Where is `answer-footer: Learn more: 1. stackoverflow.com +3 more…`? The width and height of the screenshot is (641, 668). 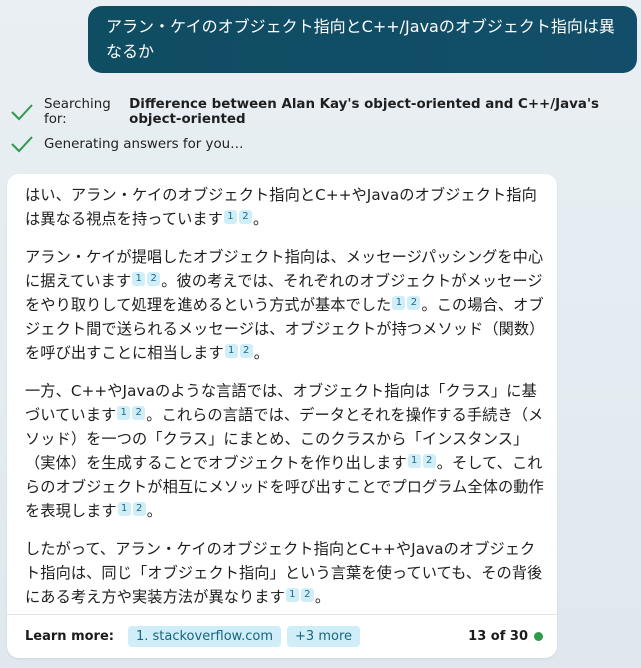
answer-footer: Learn more: 1. stackoverflow.com +3 more… is located at coordinates (282, 636).